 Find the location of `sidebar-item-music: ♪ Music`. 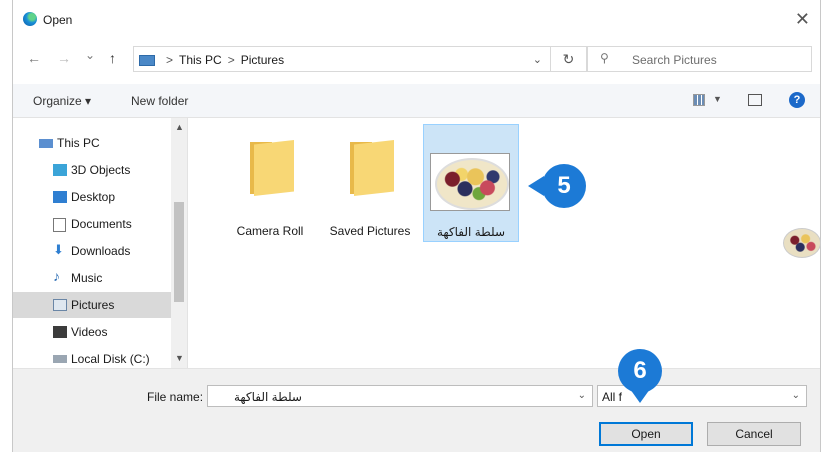

sidebar-item-music: ♪ Music is located at coordinates (92, 278).